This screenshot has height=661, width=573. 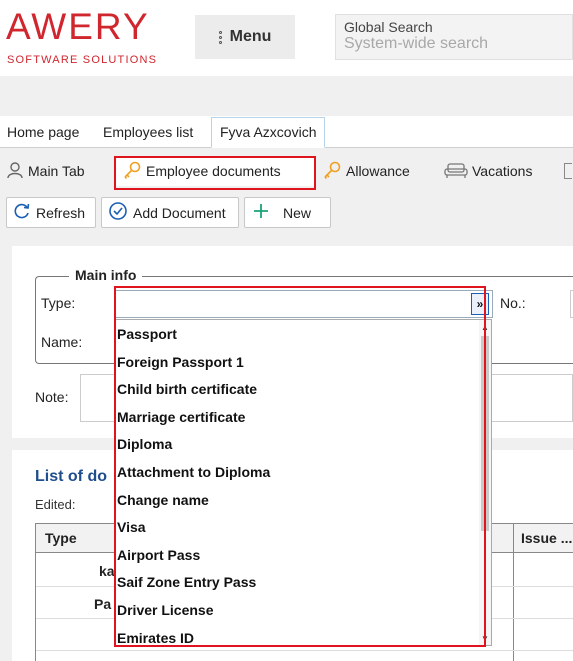 I want to click on column-header-type: Type, so click(x=61, y=538).